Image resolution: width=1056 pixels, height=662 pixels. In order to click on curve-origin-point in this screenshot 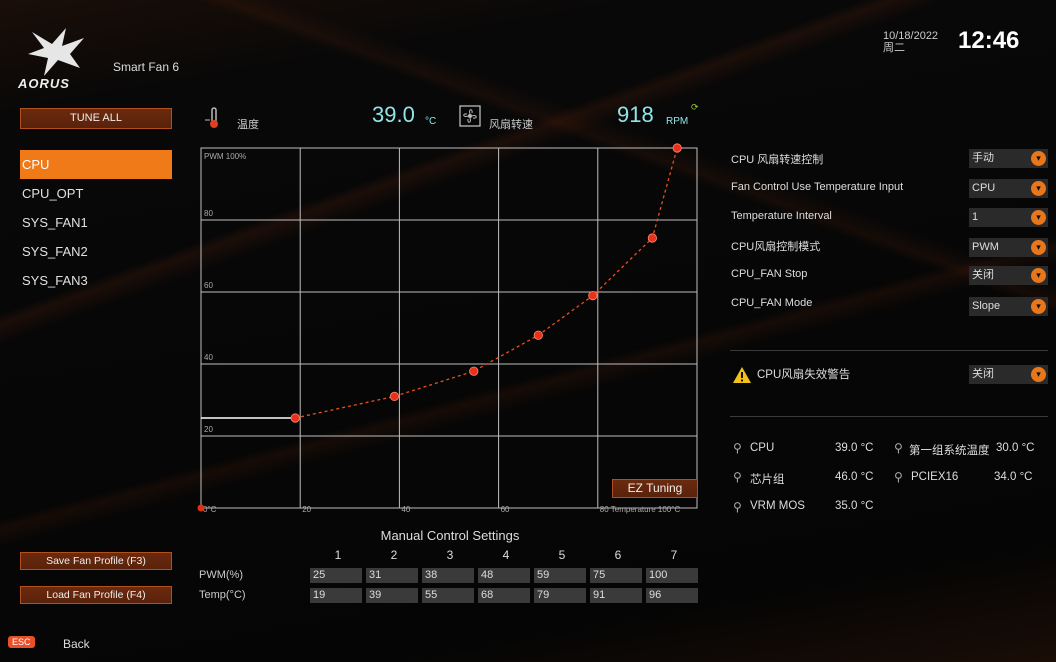, I will do `click(201, 508)`.